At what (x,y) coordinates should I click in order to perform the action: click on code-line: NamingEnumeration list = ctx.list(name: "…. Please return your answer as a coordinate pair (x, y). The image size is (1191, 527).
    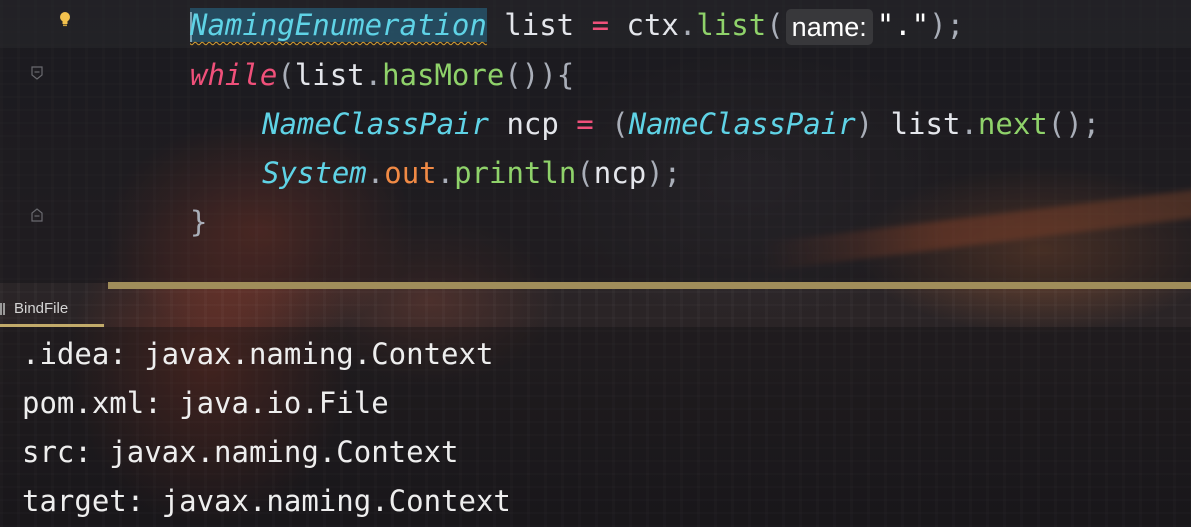
    Looking at the image, I should click on (577, 25).